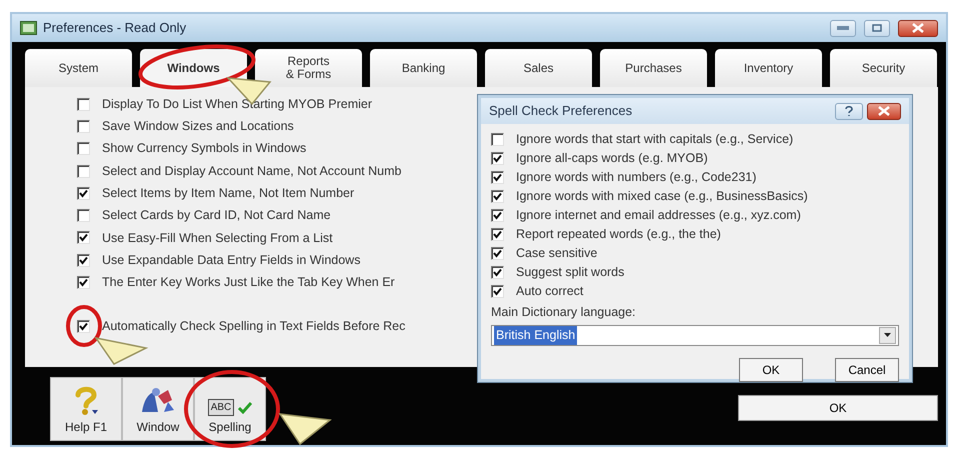  I want to click on language-dropdown: British English, so click(695, 335).